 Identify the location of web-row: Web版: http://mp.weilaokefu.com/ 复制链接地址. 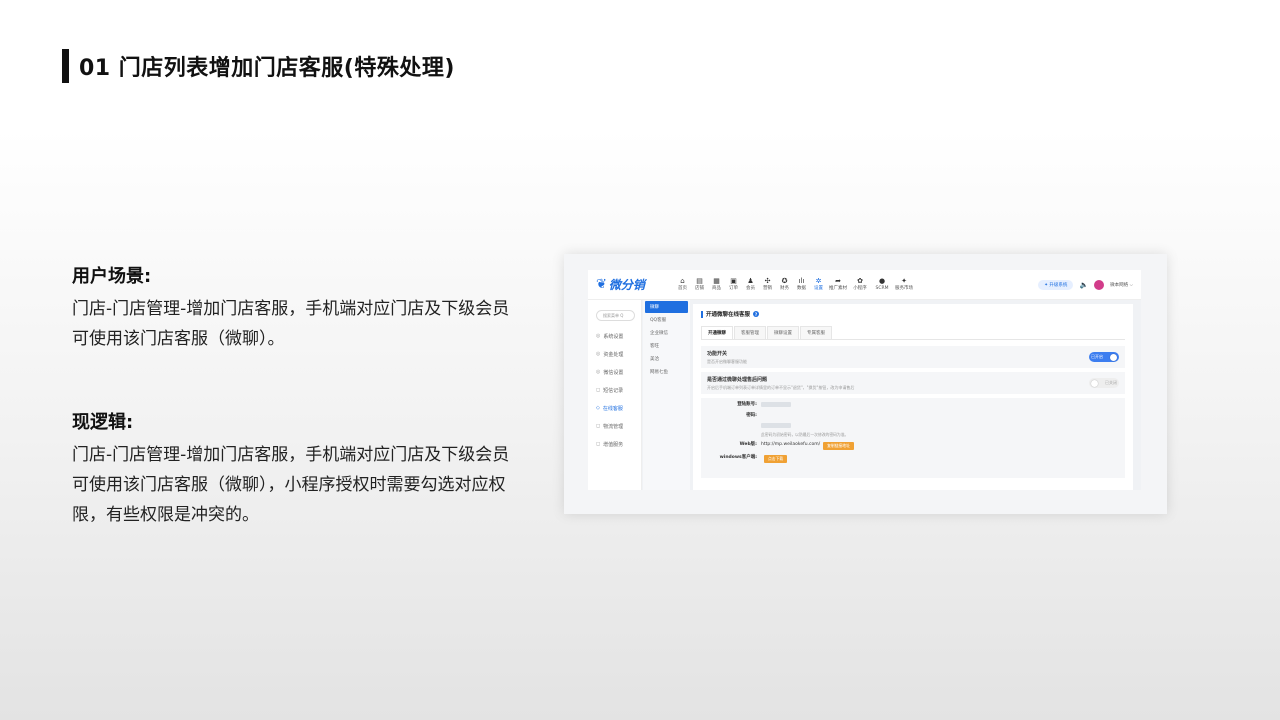
(913, 446).